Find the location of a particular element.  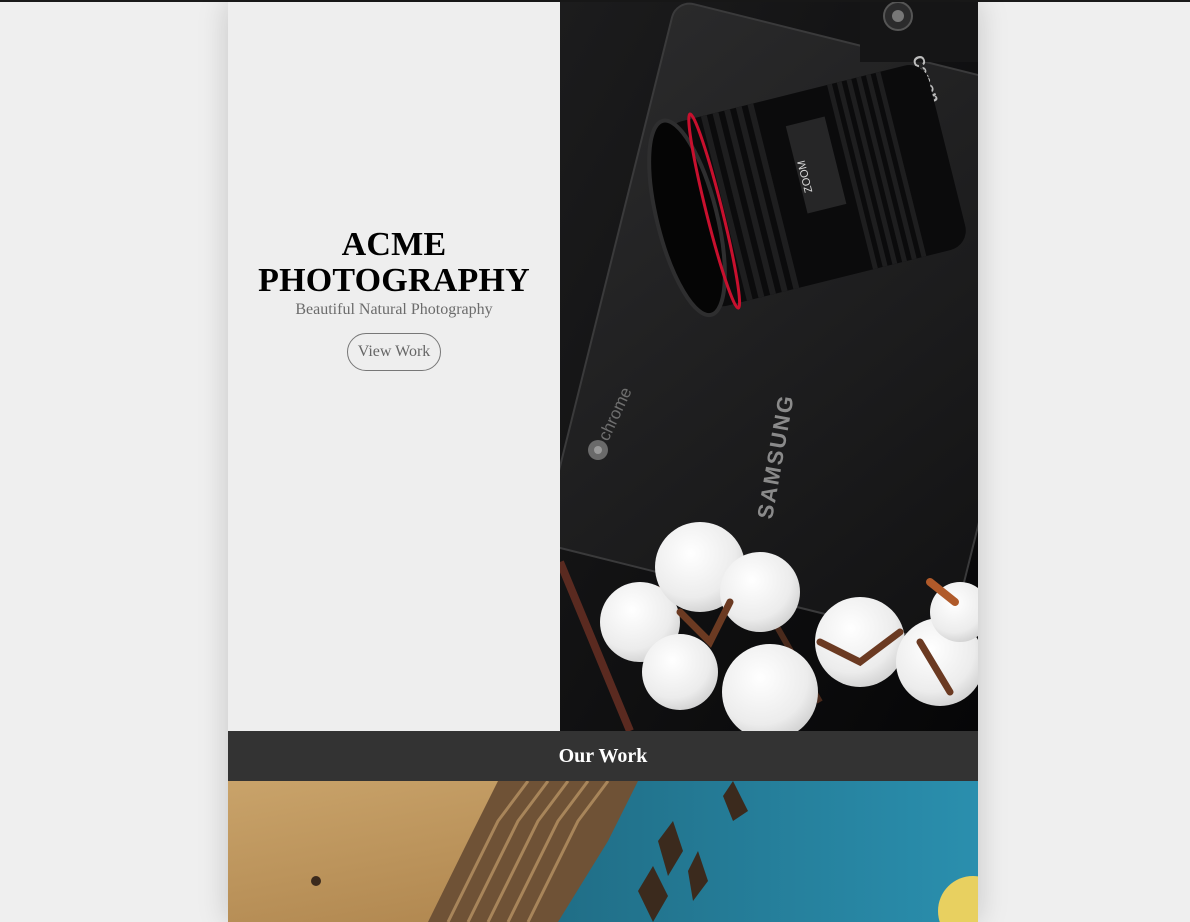

our-work-header: Our Work is located at coordinates (603, 756).